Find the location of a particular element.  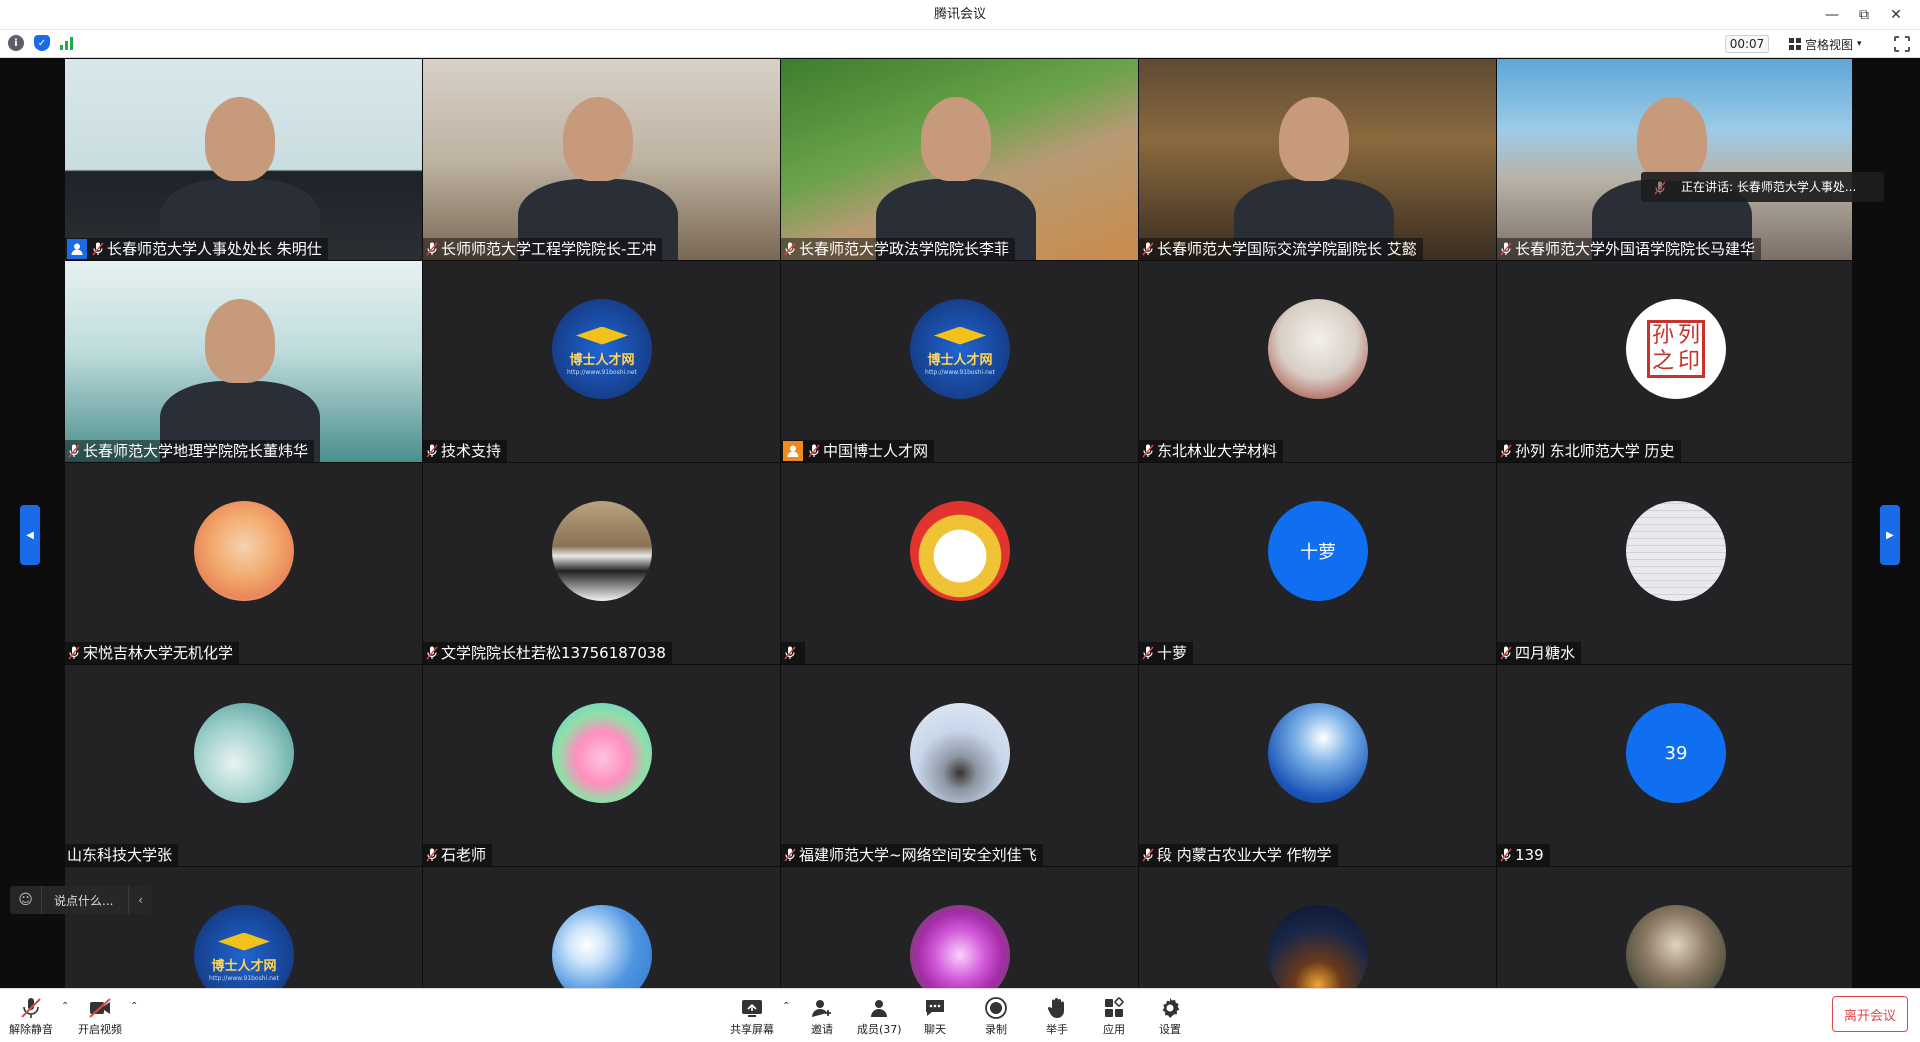

participant-tile: 孙列之印孙列 东北师范大学 历史 is located at coordinates (1674, 361).